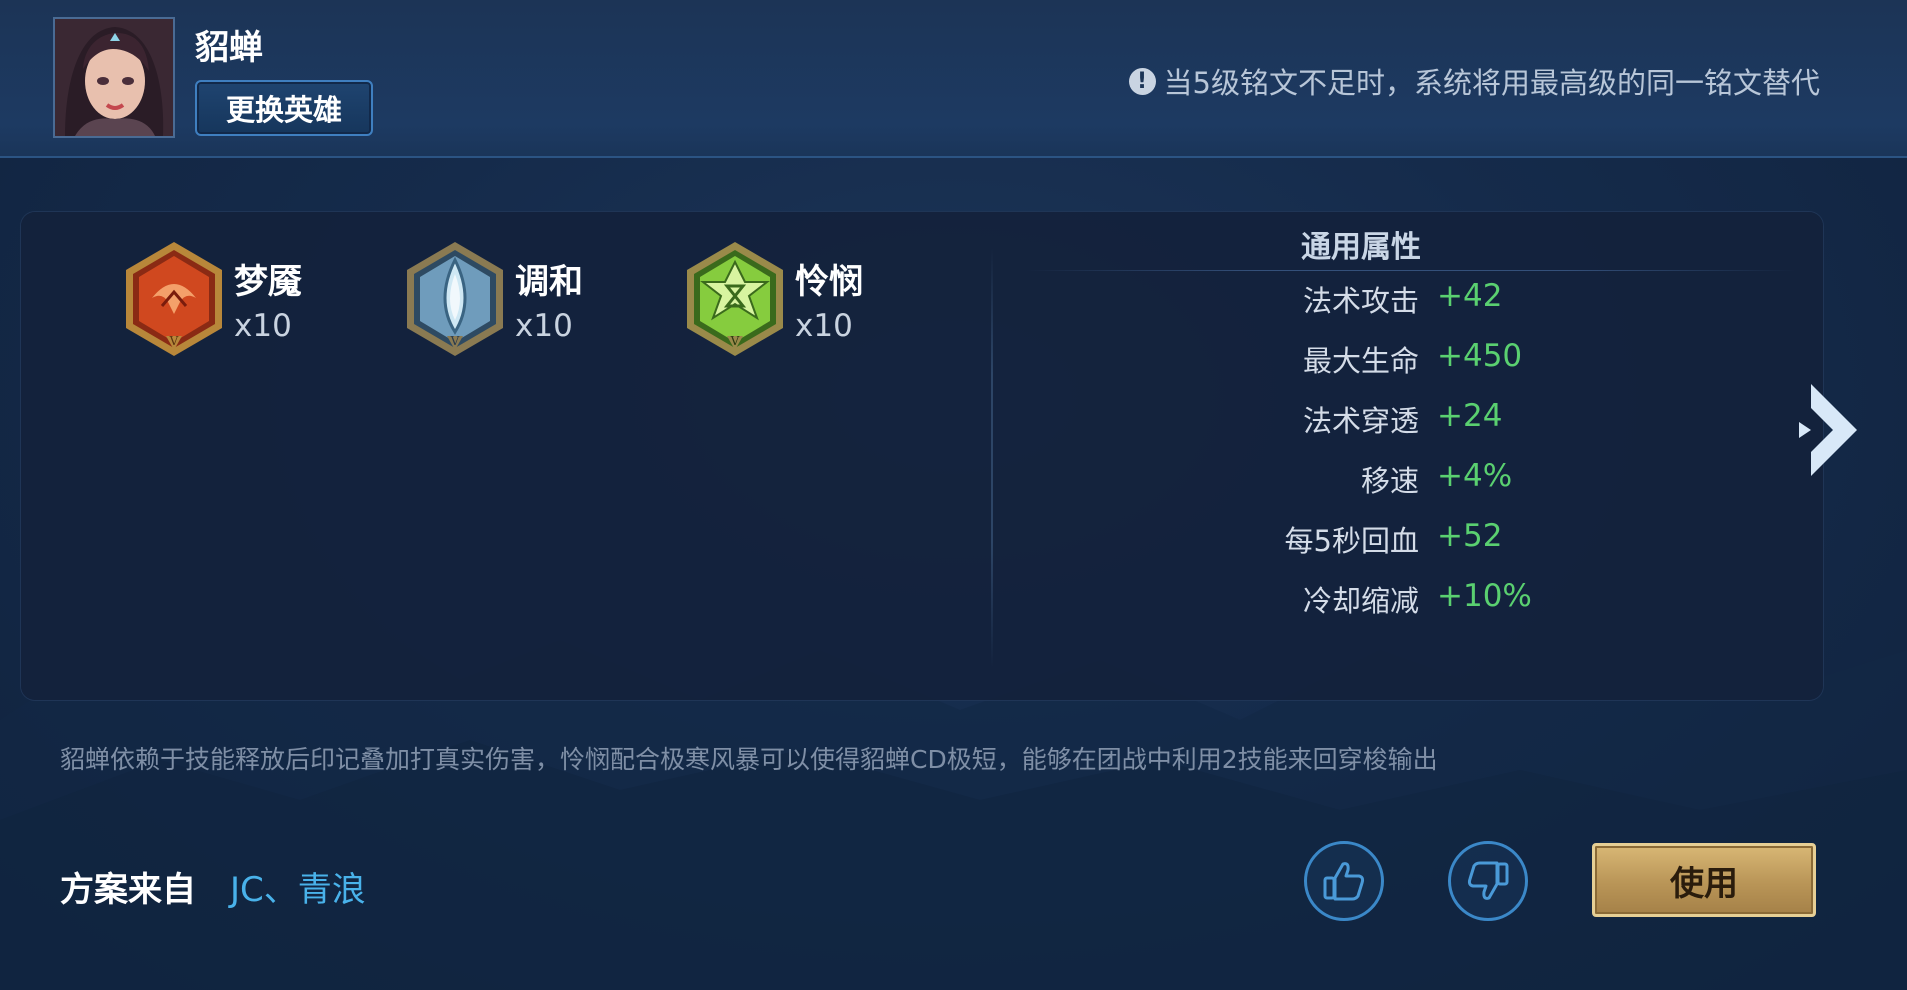 Image resolution: width=1907 pixels, height=990 pixels. I want to click on stat-value: +24, so click(1470, 416).